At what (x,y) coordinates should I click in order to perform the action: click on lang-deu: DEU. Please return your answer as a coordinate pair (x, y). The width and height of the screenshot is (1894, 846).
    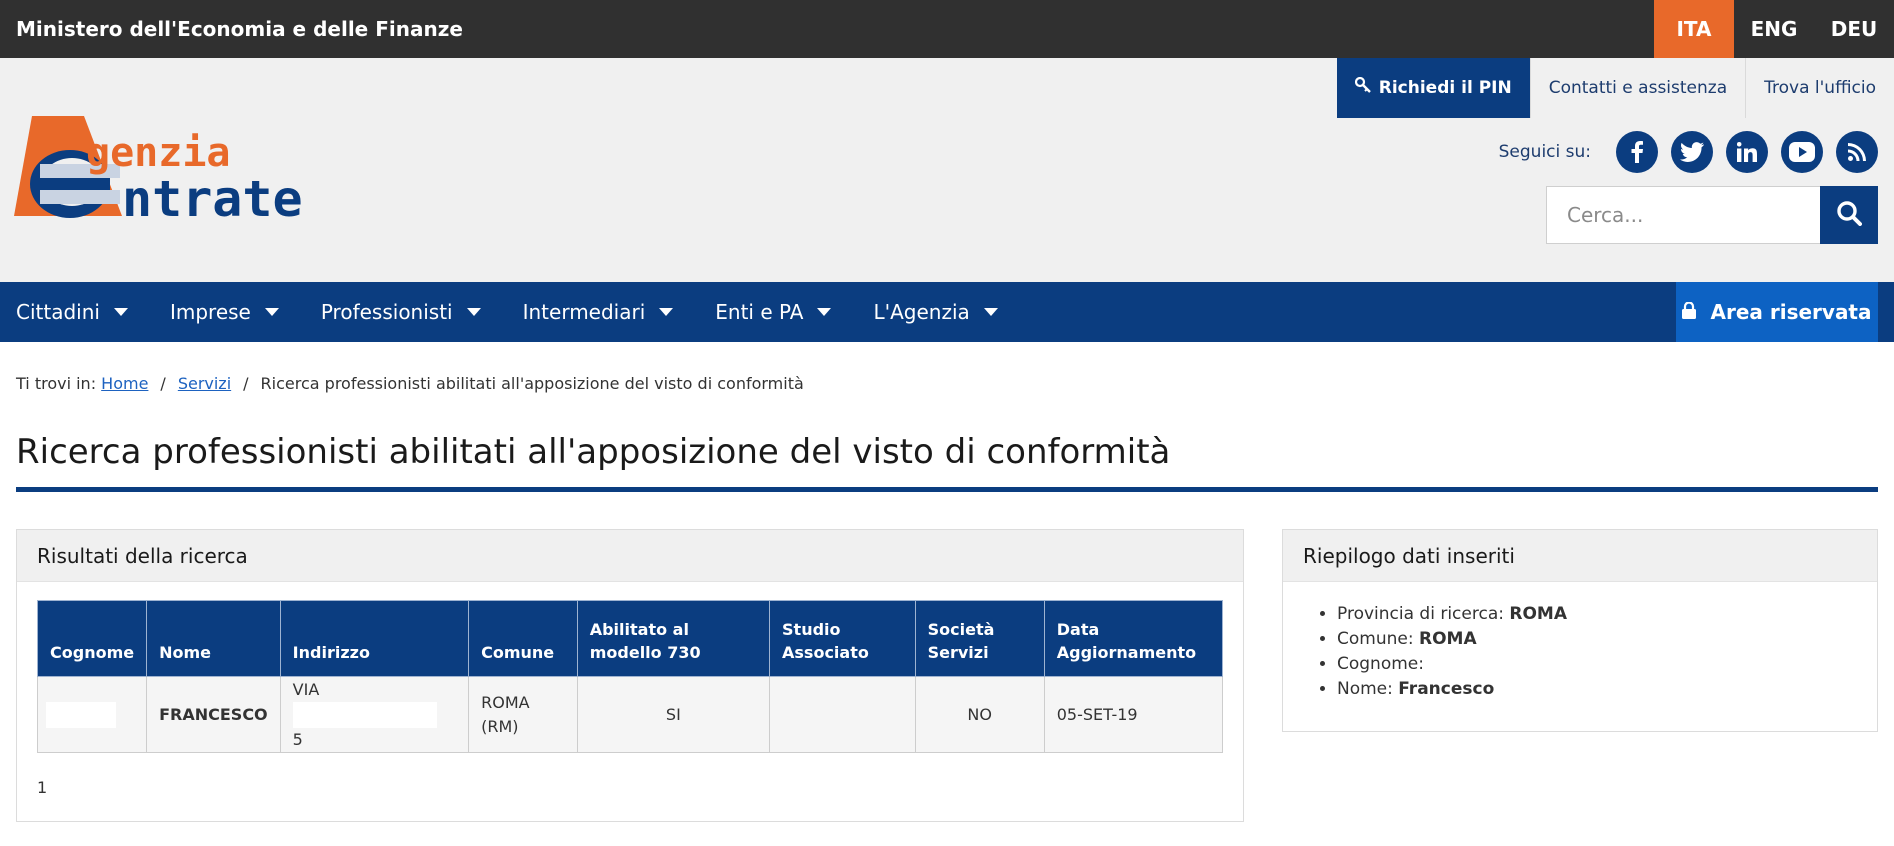
    Looking at the image, I should click on (1854, 29).